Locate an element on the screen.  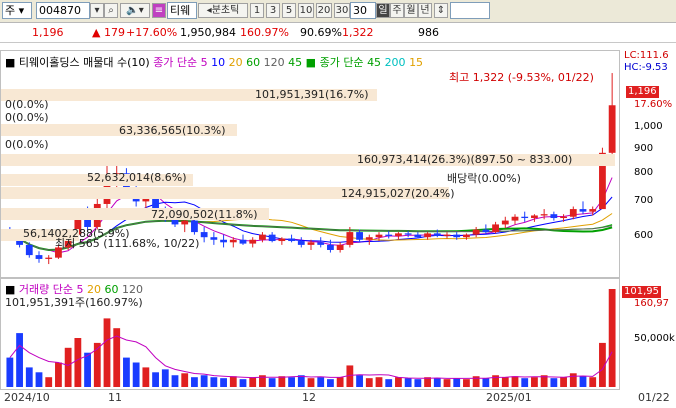
dropdown-icon: ▾ is located at coordinates (97, 10).